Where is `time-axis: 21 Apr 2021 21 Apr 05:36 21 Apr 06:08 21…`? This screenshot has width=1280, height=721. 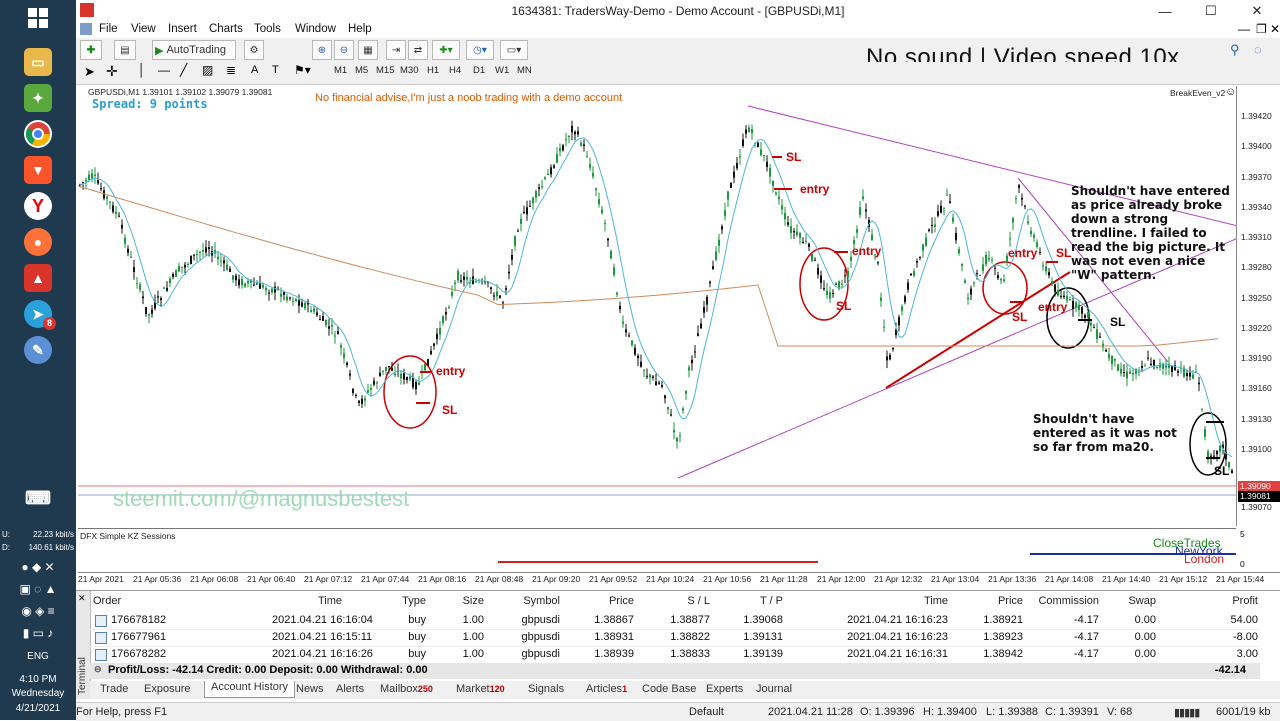
time-axis: 21 Apr 2021 21 Apr 05:36 21 Apr 06:08 21… is located at coordinates (679, 579).